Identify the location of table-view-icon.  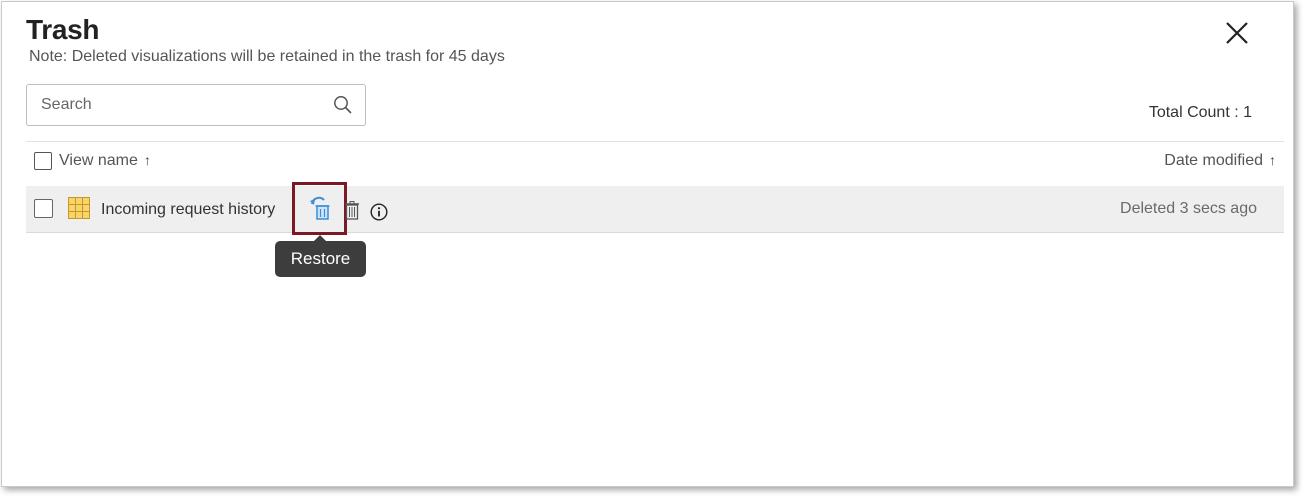
(79, 208).